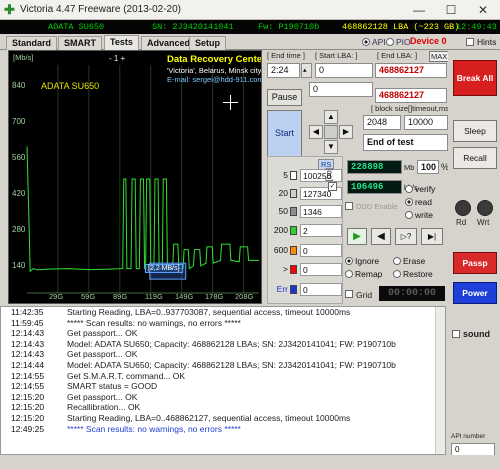  I want to click on ignore-radio: Ignore, so click(362, 261).